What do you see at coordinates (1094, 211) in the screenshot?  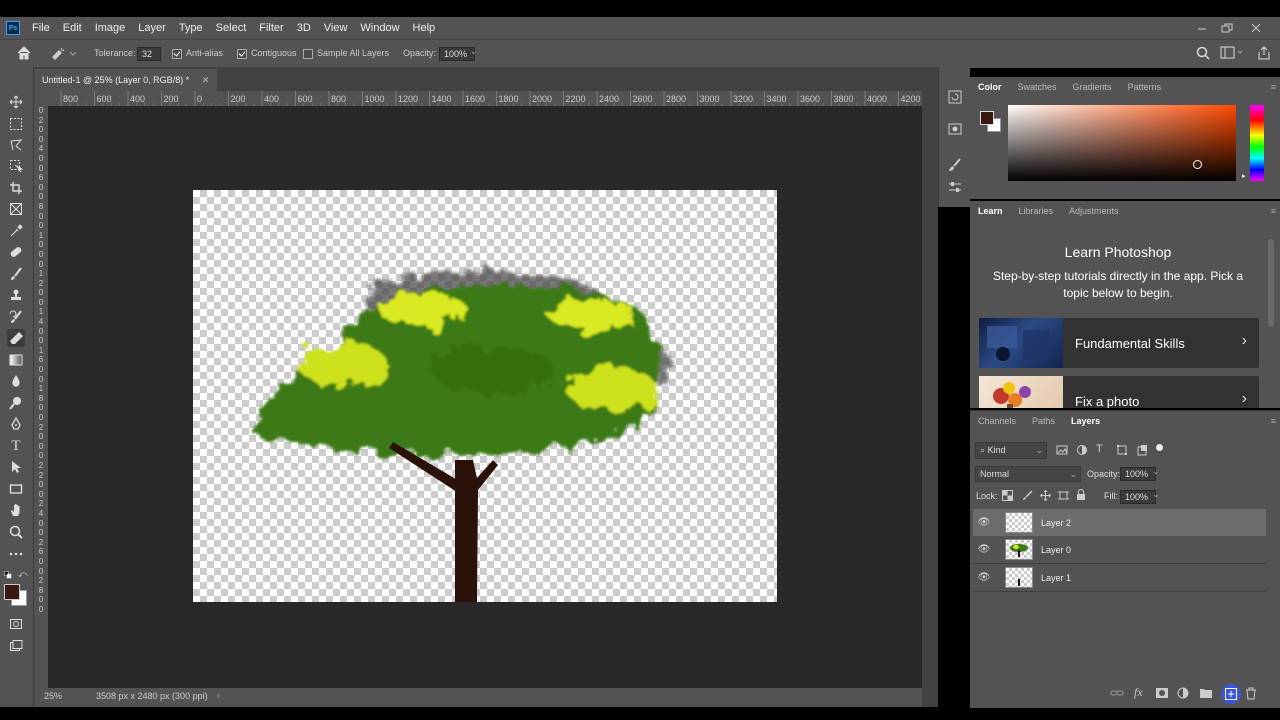 I see `tab-adjustments: Adjustments` at bounding box center [1094, 211].